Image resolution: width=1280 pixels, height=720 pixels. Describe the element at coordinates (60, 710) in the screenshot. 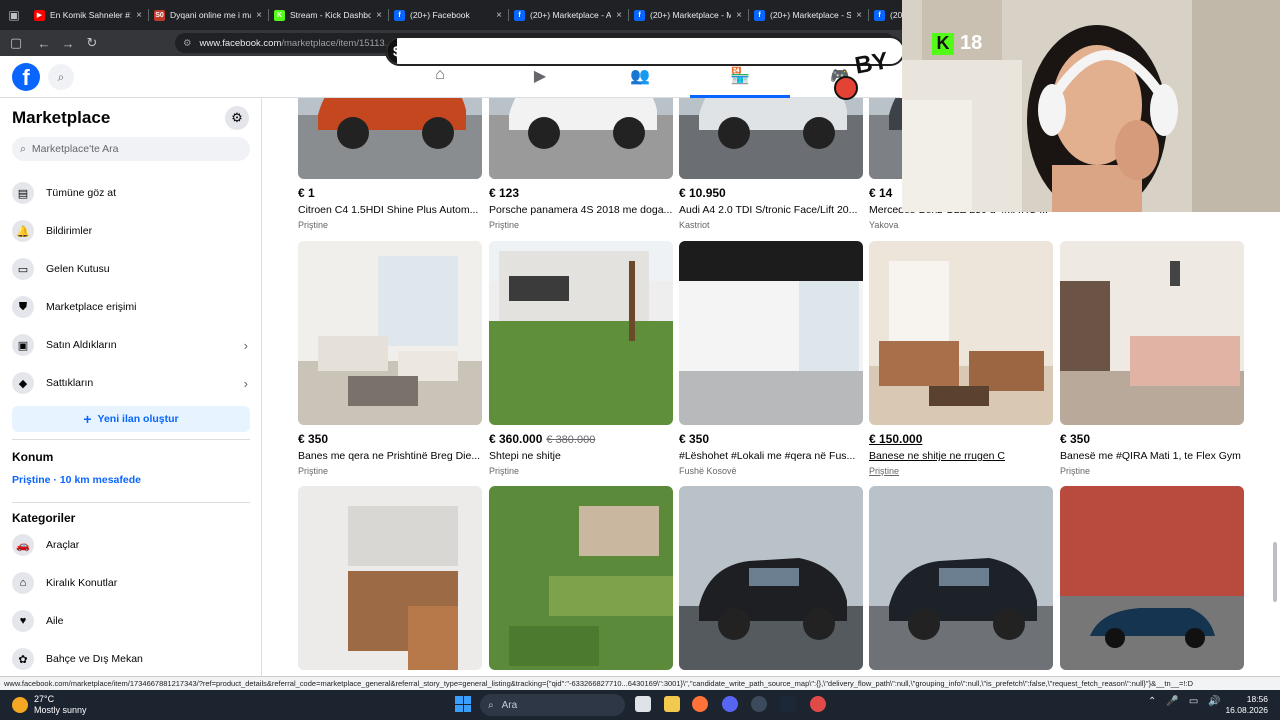

I see `weather-desc: Mostly sunny` at that location.